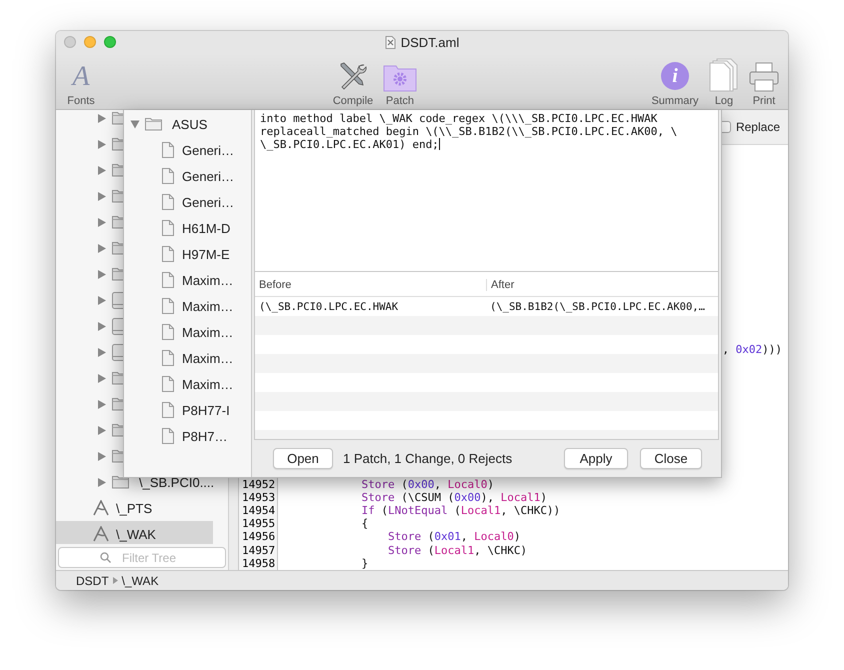 This screenshot has width=844, height=670. What do you see at coordinates (259, 511) in the screenshot?
I see `line-number: 14954` at bounding box center [259, 511].